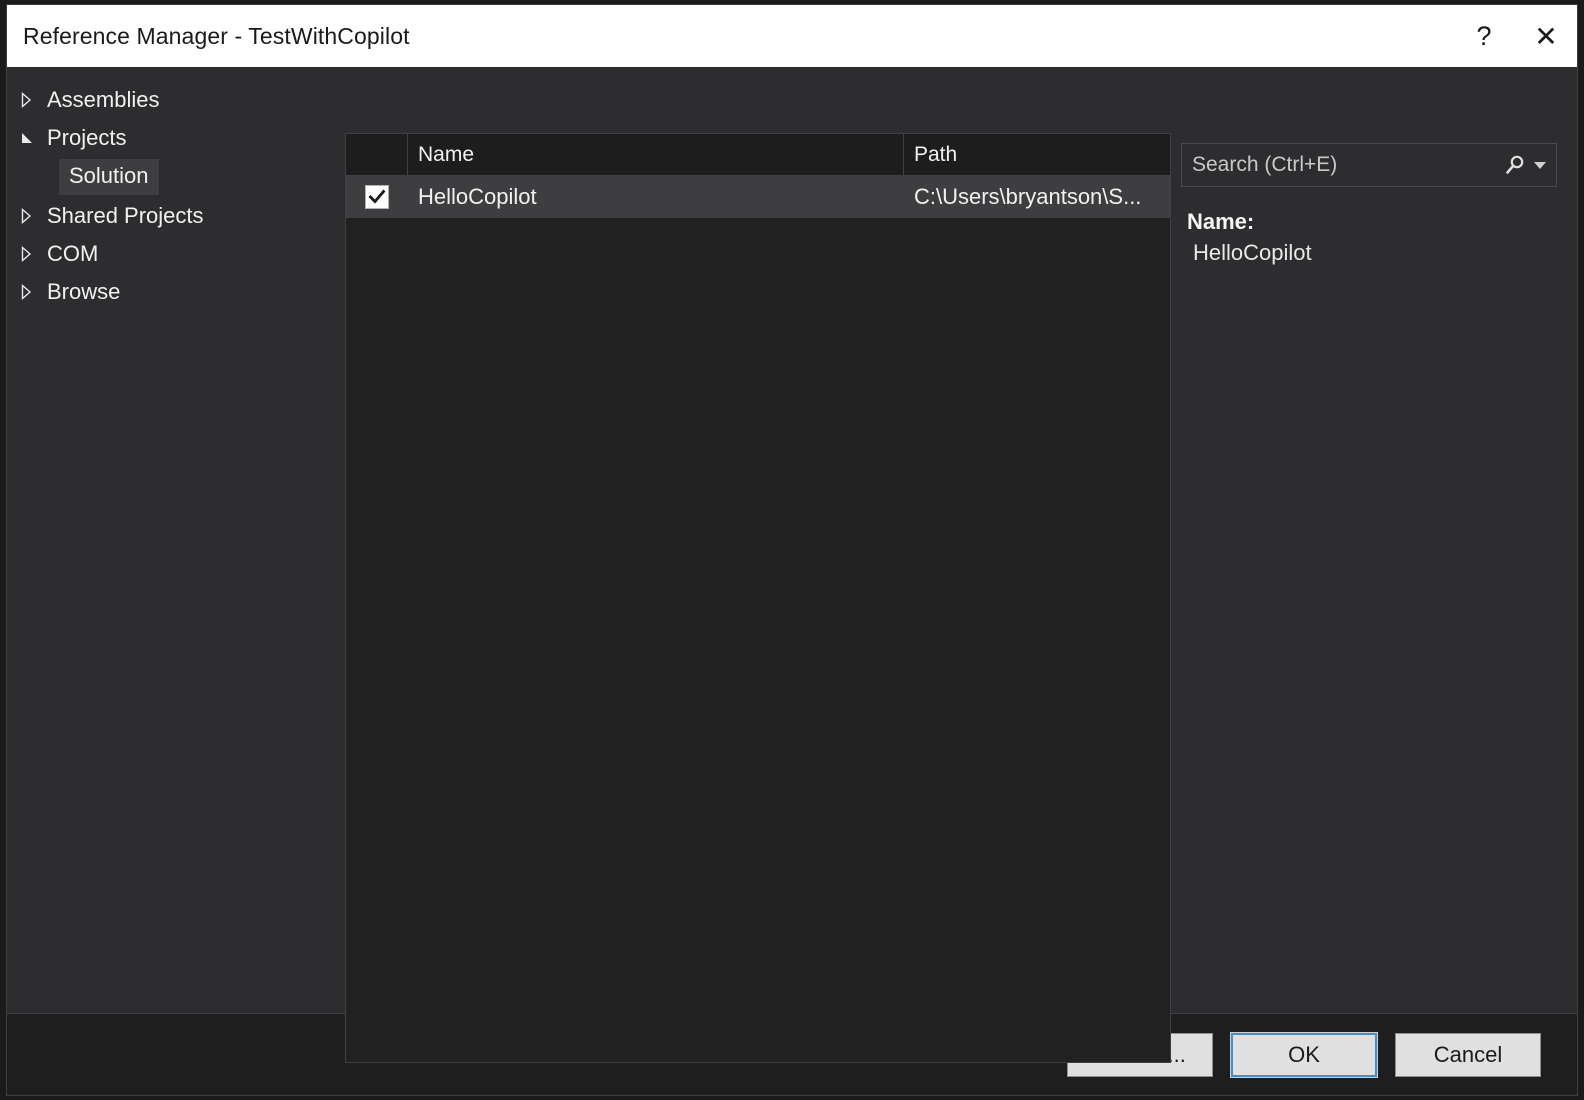 The image size is (1584, 1100). I want to click on detail-name-label: Name:, so click(1221, 221).